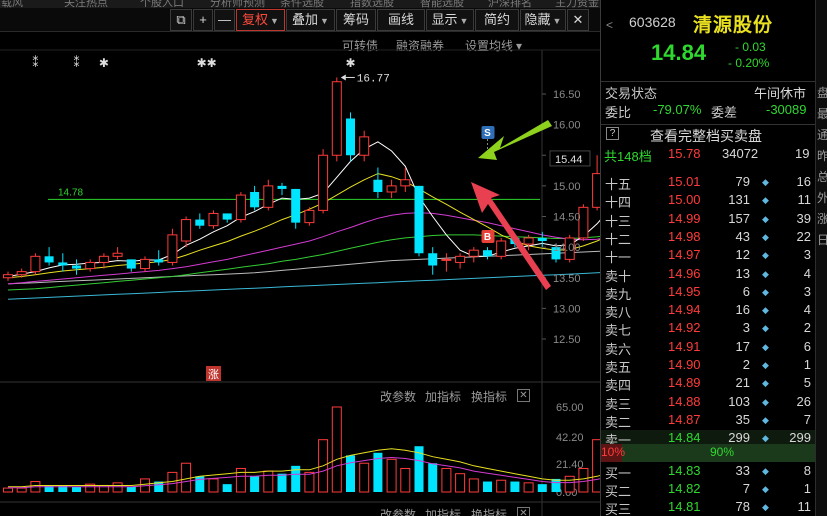  I want to click on ask-row: 十五 15.01 79 ◆ 16, so click(708, 183).